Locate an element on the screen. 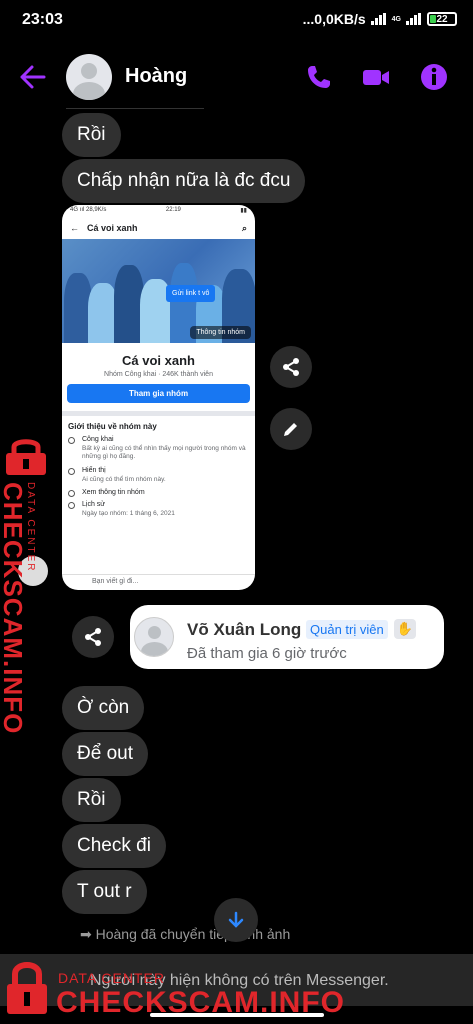 The image size is (473, 1024). message-bubble: Ờ còn is located at coordinates (103, 708).